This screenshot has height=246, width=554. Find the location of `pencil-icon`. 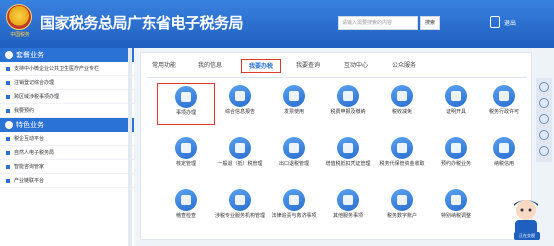

pencil-icon is located at coordinates (186, 97).